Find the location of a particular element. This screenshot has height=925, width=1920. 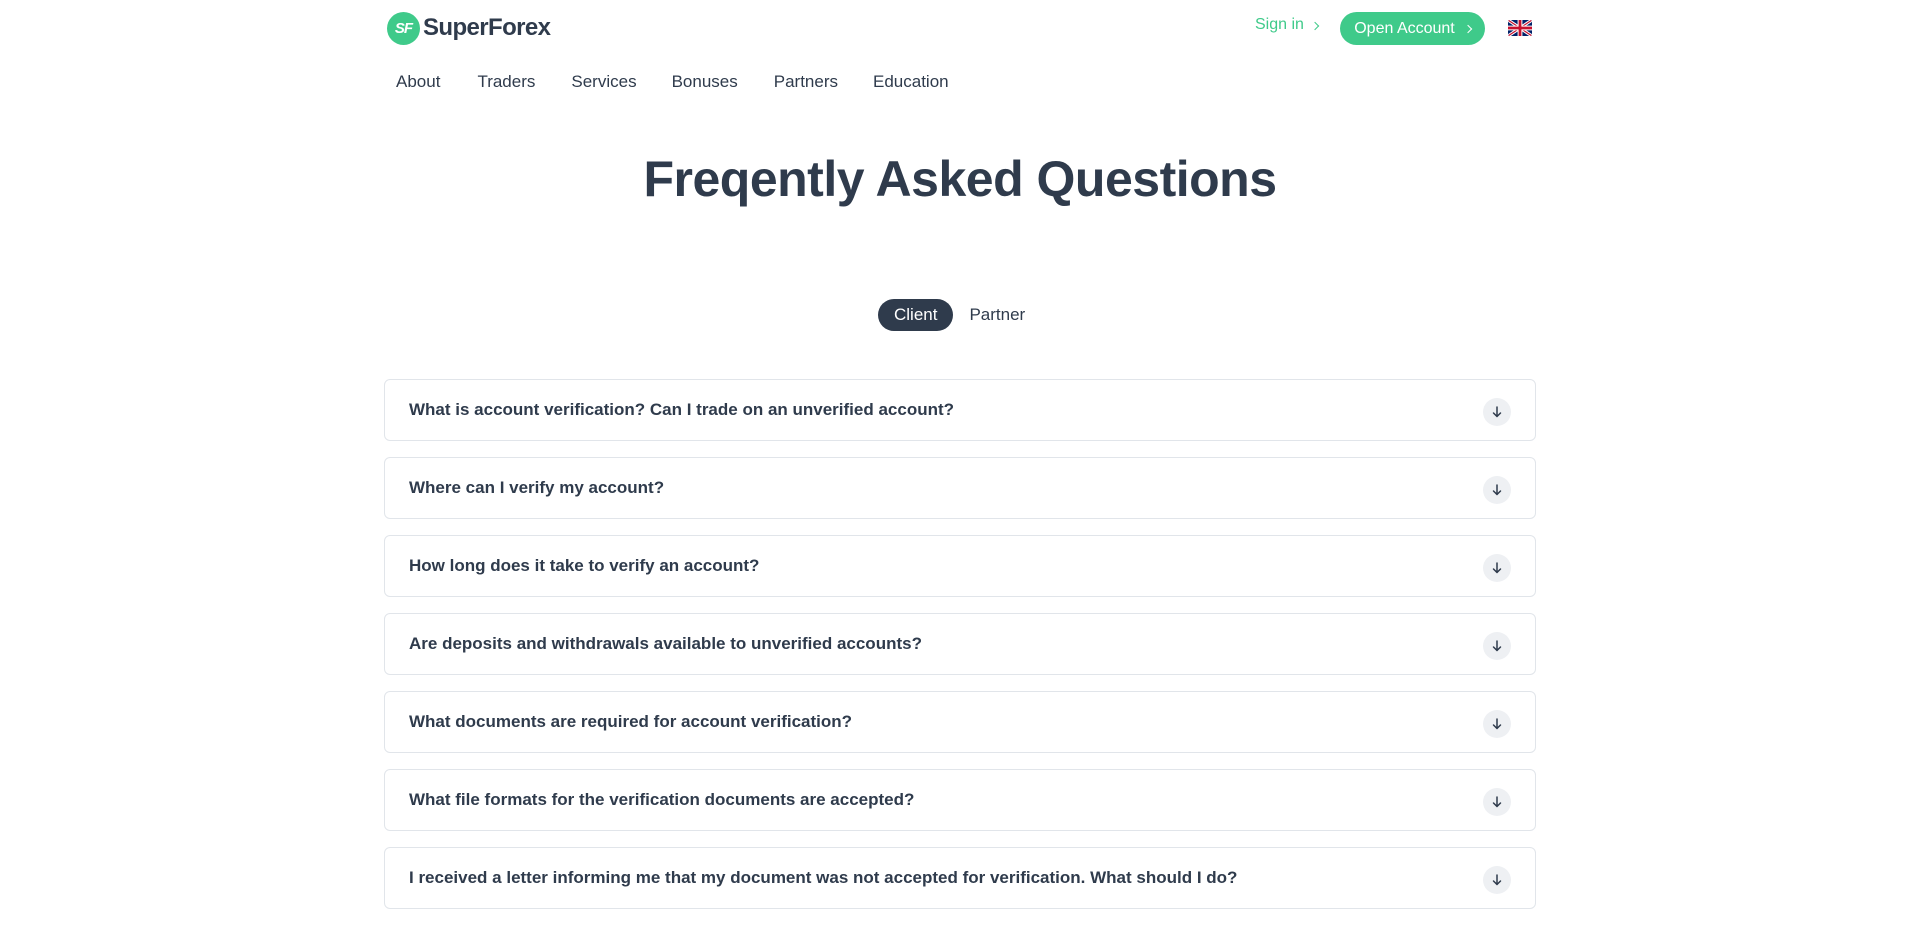

tab-client: Client is located at coordinates (916, 315).